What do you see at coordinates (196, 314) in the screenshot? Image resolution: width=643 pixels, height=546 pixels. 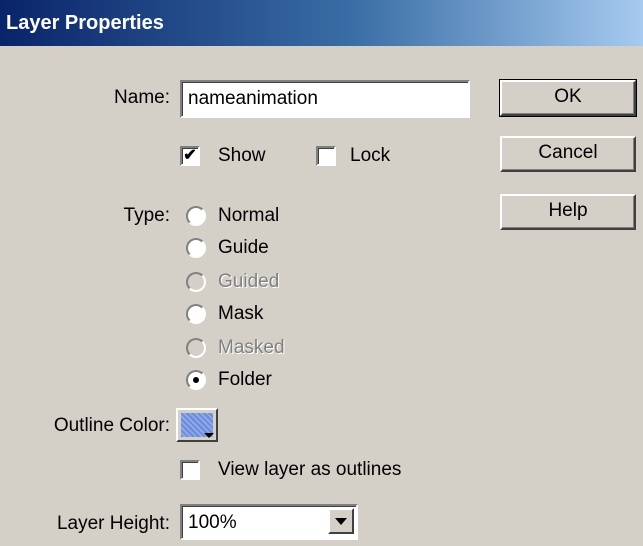 I see `radio-mask` at bounding box center [196, 314].